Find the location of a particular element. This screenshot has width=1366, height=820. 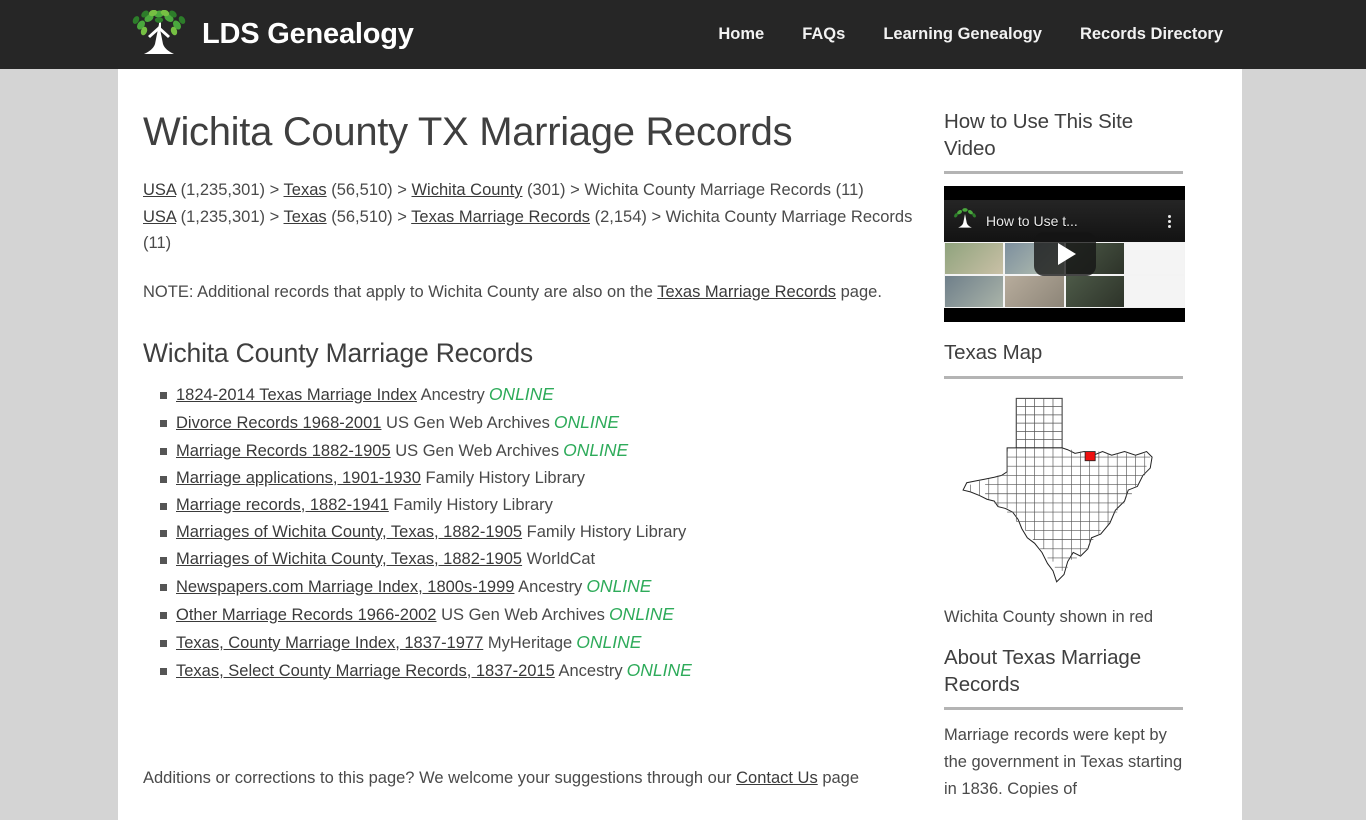

record-source: MyHeritage is located at coordinates (530, 642).